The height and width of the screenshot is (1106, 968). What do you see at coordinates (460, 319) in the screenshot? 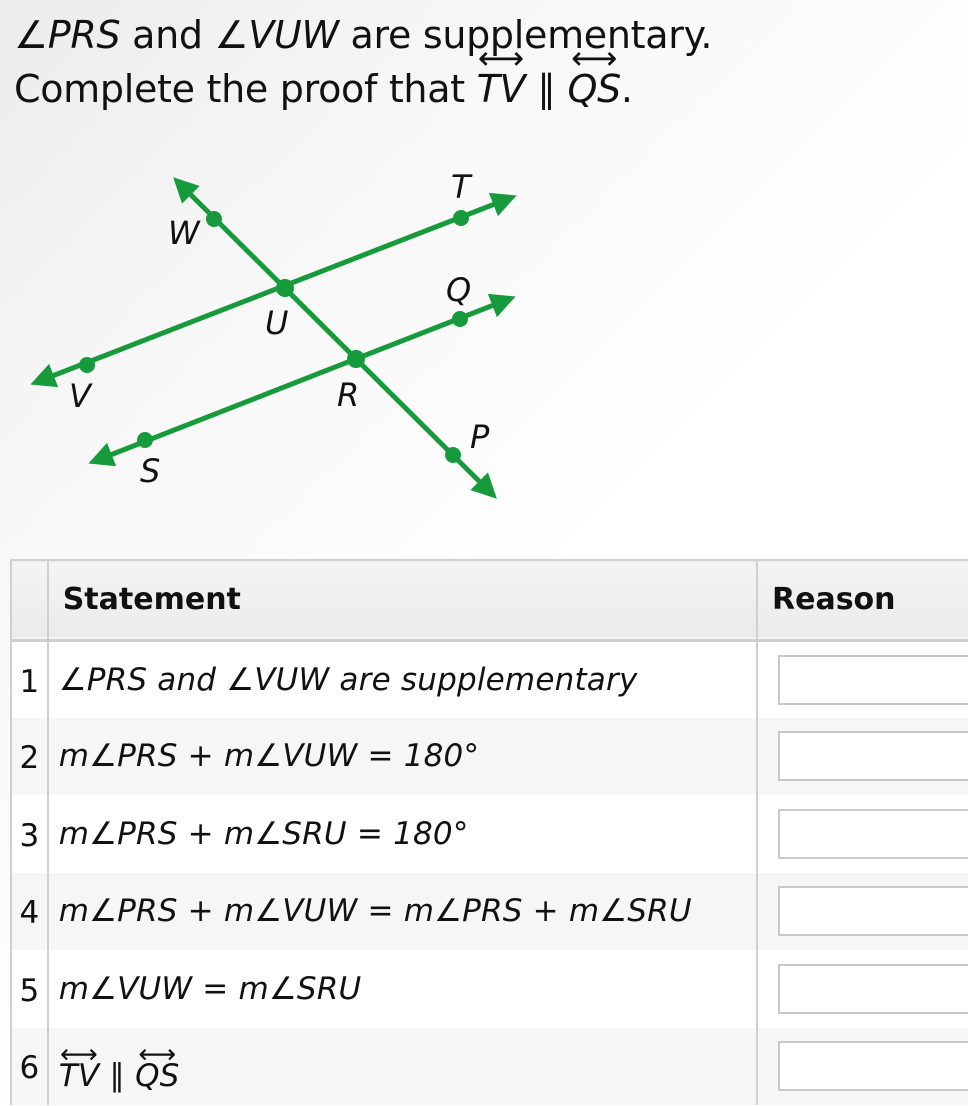
I see `point-q` at bounding box center [460, 319].